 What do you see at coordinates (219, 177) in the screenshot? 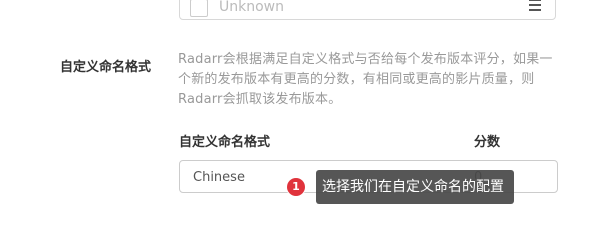
I see `custom-format-name: Chinese` at bounding box center [219, 177].